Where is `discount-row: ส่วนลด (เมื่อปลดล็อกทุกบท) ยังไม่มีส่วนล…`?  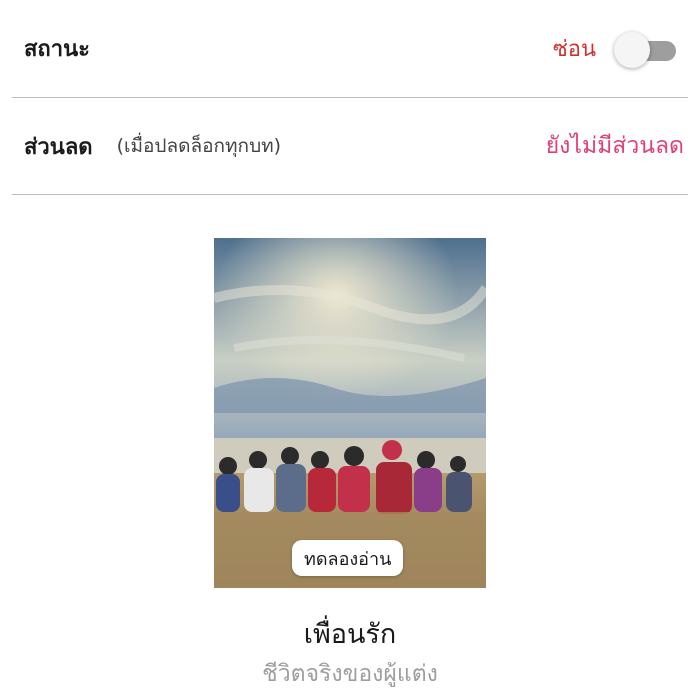 discount-row: ส่วนลด (เมื่อปลดล็อกทุกบท) ยังไม่มีส่วนล… is located at coordinates (350, 146).